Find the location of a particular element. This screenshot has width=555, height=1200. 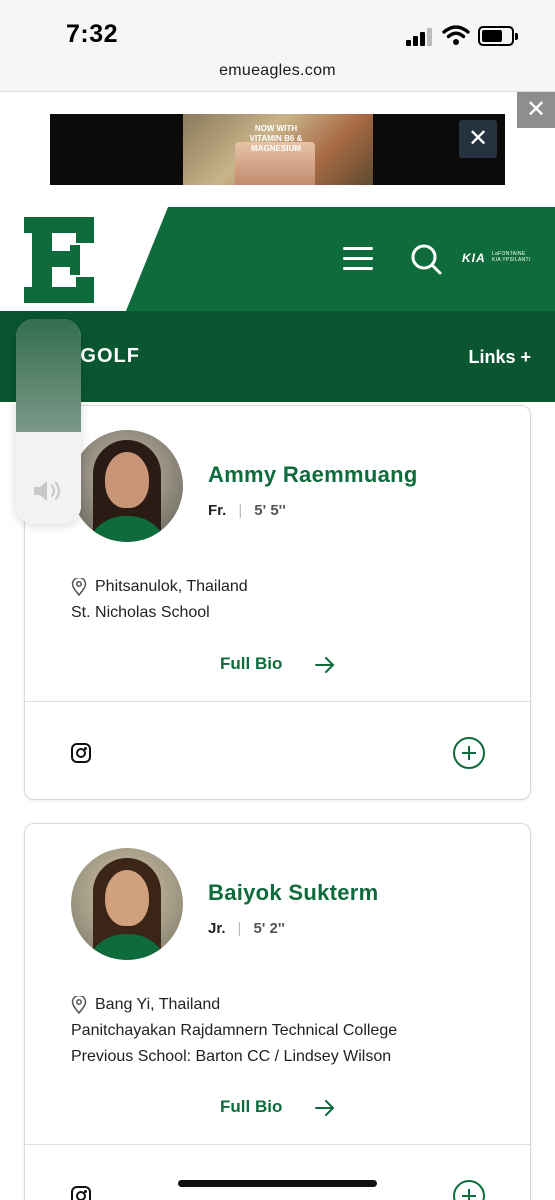

player-height: 5' 5'' is located at coordinates (270, 510).